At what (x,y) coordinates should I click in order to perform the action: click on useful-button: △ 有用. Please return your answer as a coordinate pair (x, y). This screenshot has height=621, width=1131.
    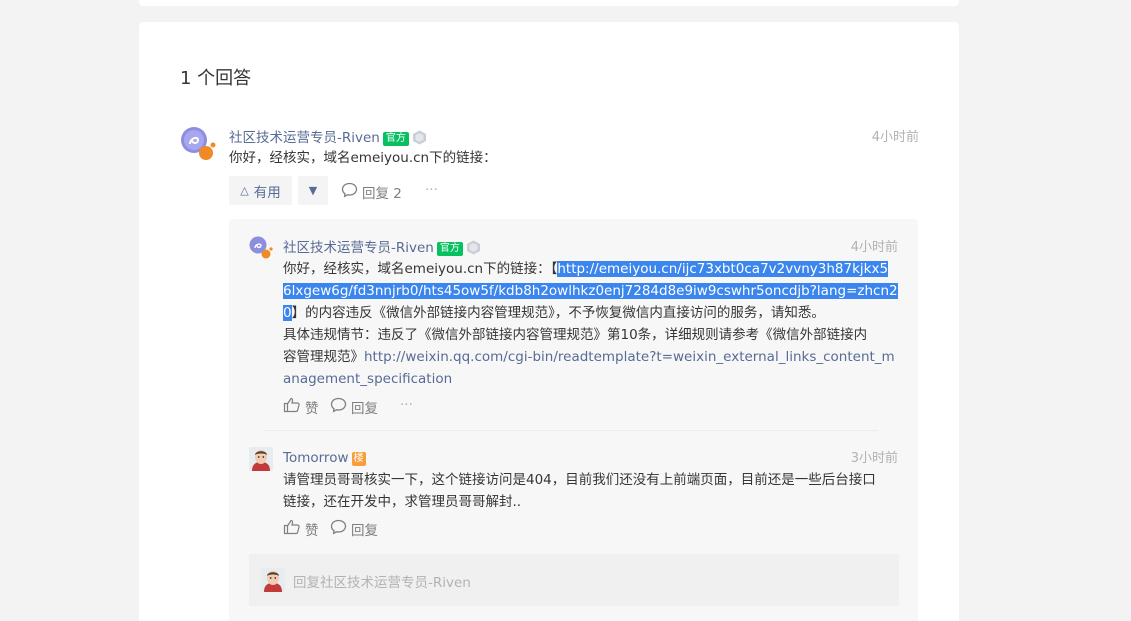
    Looking at the image, I should click on (260, 190).